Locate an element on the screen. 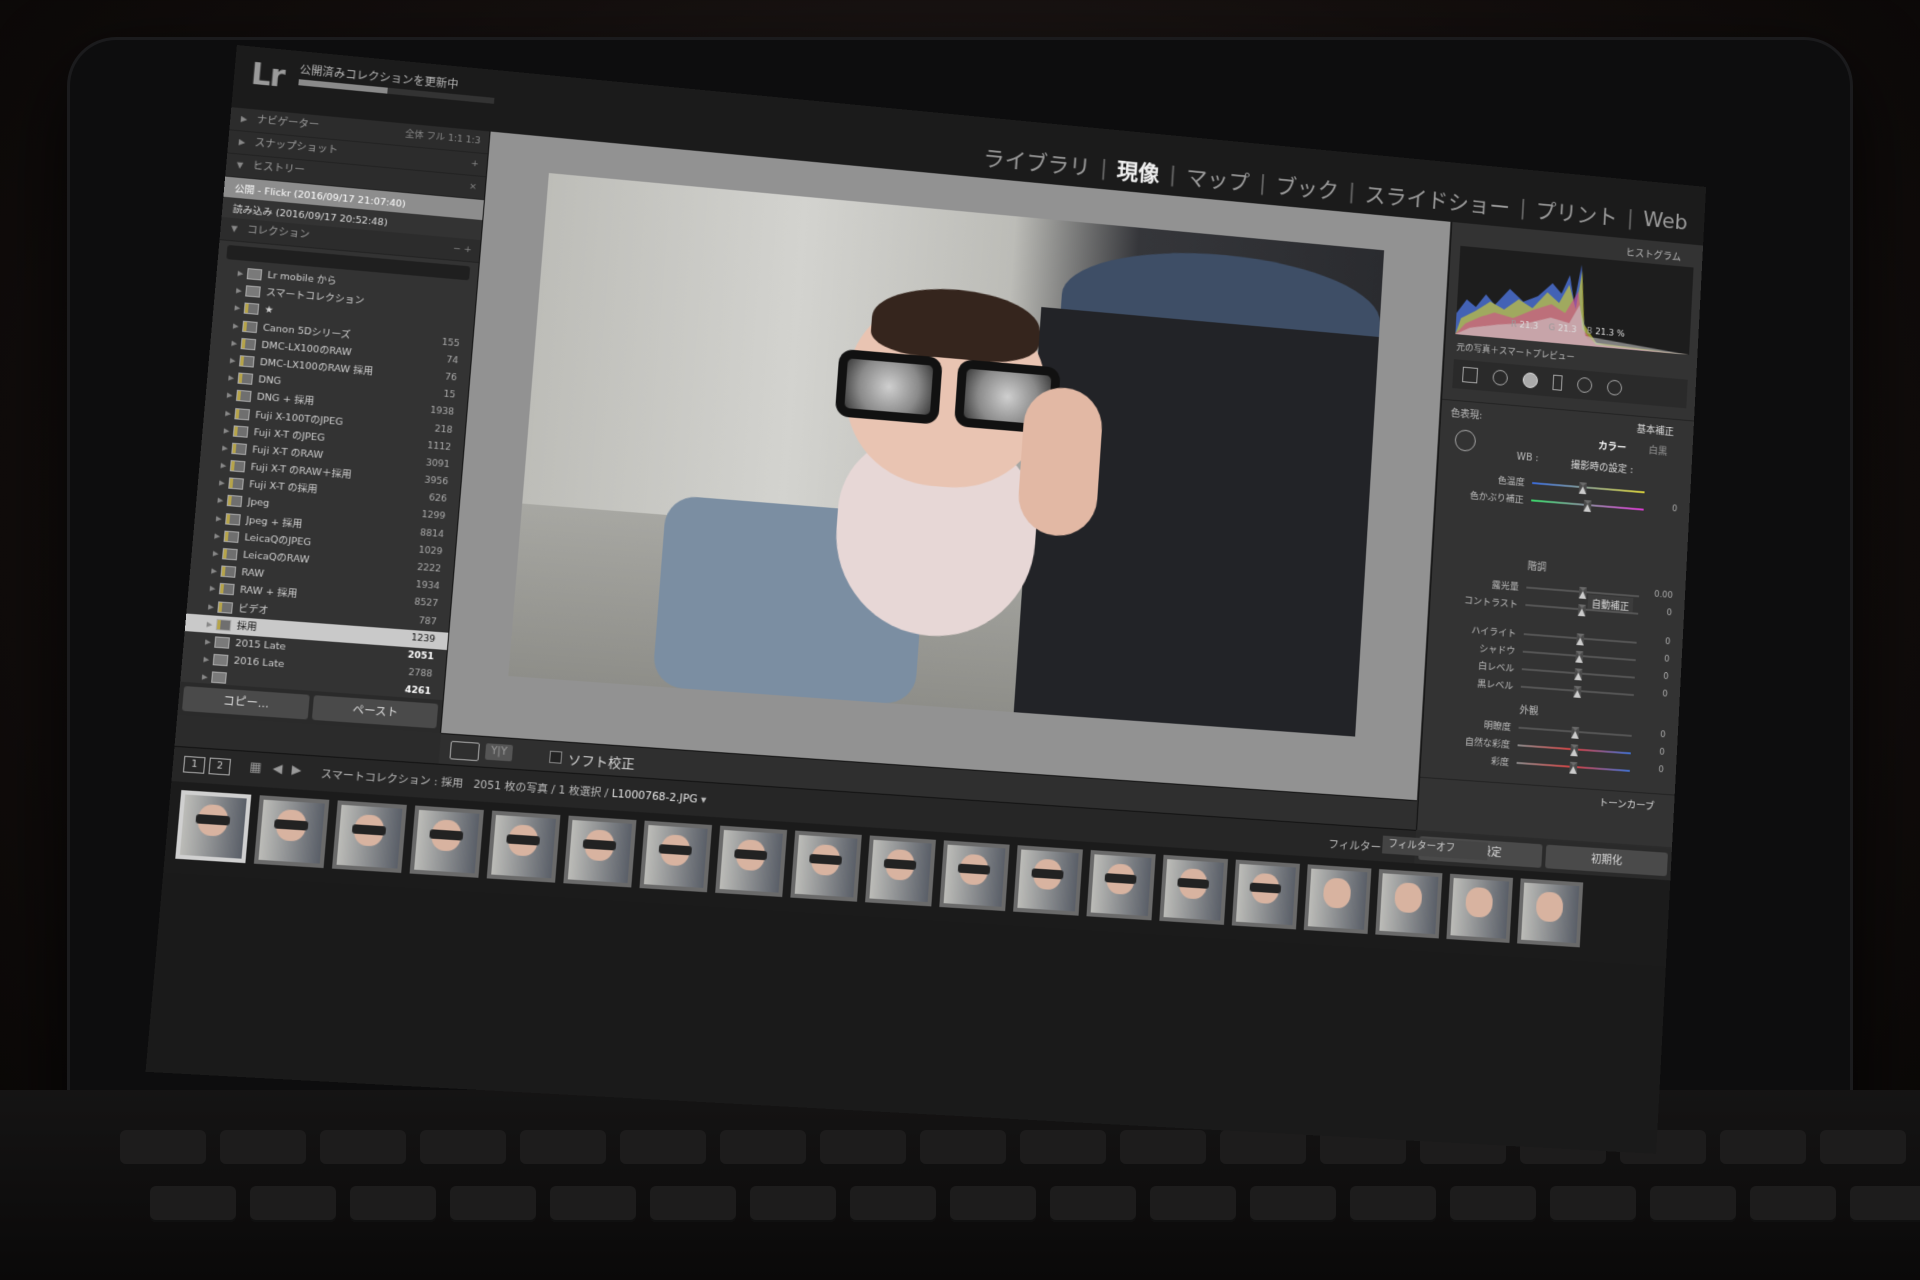 This screenshot has height=1280, width=1920. histogram-title: ヒストグラム is located at coordinates (1653, 254).